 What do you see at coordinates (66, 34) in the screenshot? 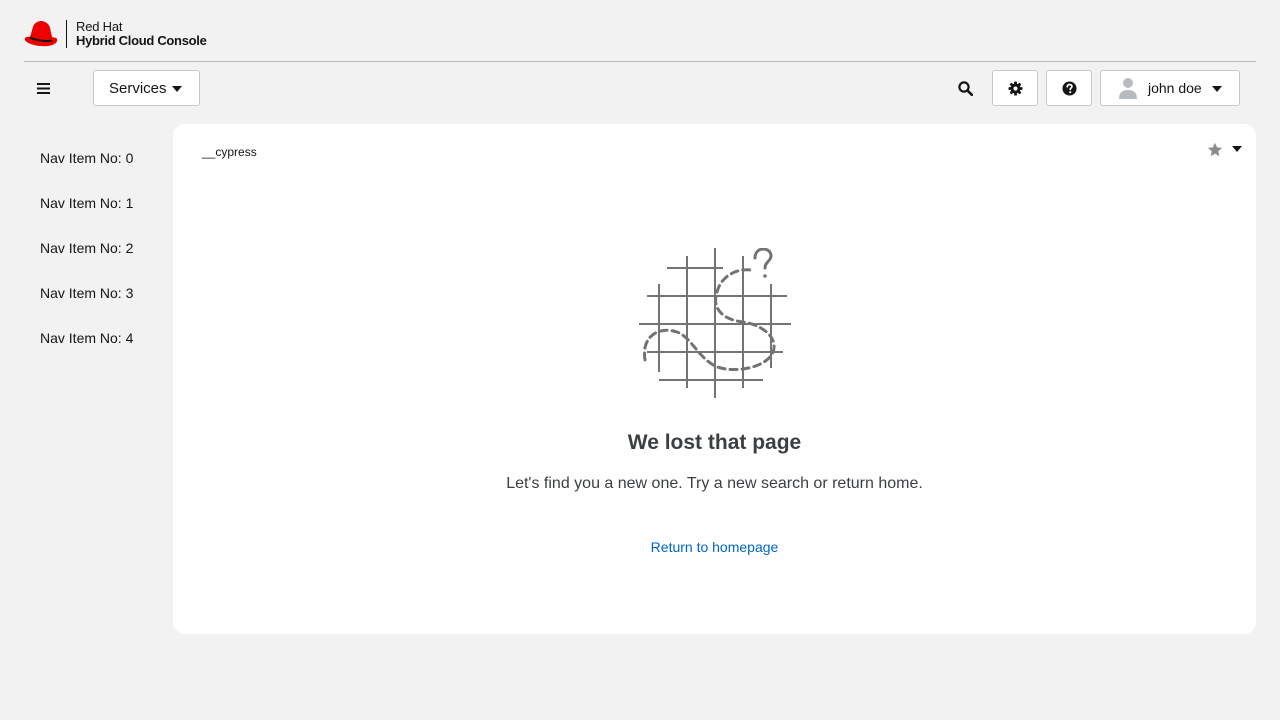
I see `logo-divider` at bounding box center [66, 34].